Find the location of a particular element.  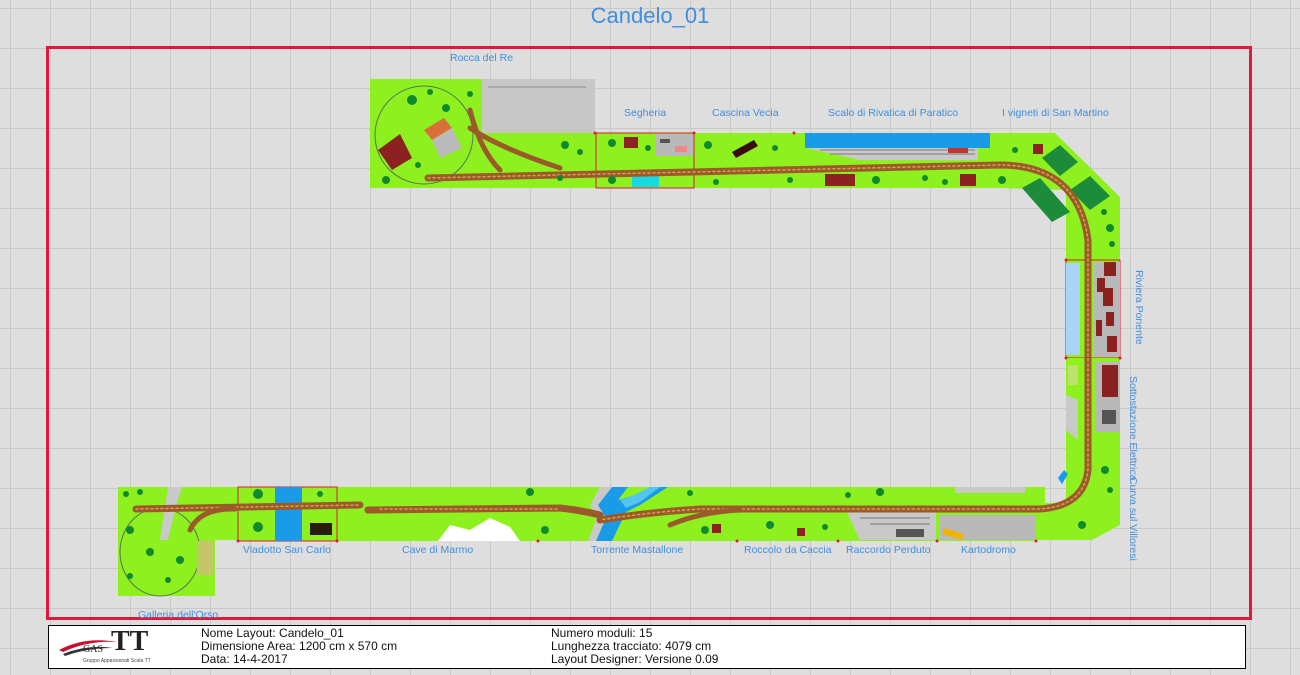

label-segheria: Segheria is located at coordinates (645, 113).